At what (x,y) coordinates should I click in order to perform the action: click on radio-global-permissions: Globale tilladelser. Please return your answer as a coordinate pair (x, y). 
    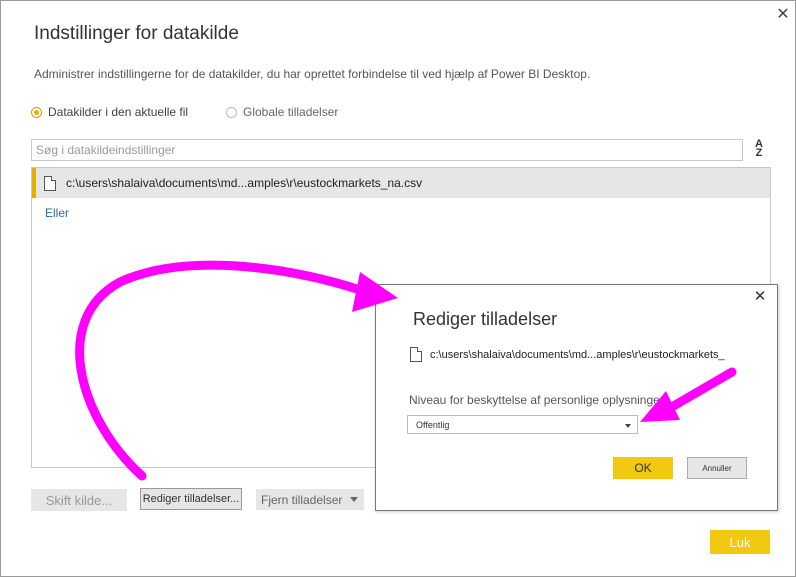
    Looking at the image, I should click on (282, 112).